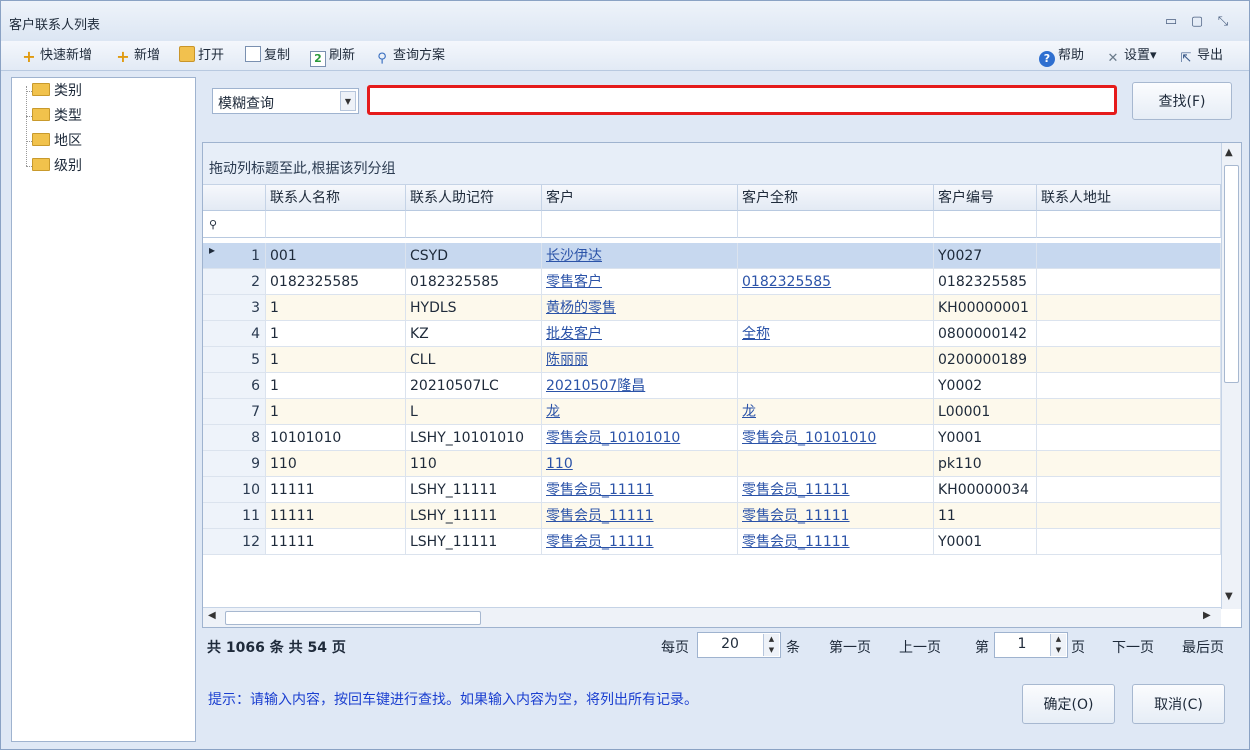 The width and height of the screenshot is (1250, 750). I want to click on table-row: 11 11111 LSHY_11111 零售会员_11111 零售会员_11111 11, so click(712, 516).